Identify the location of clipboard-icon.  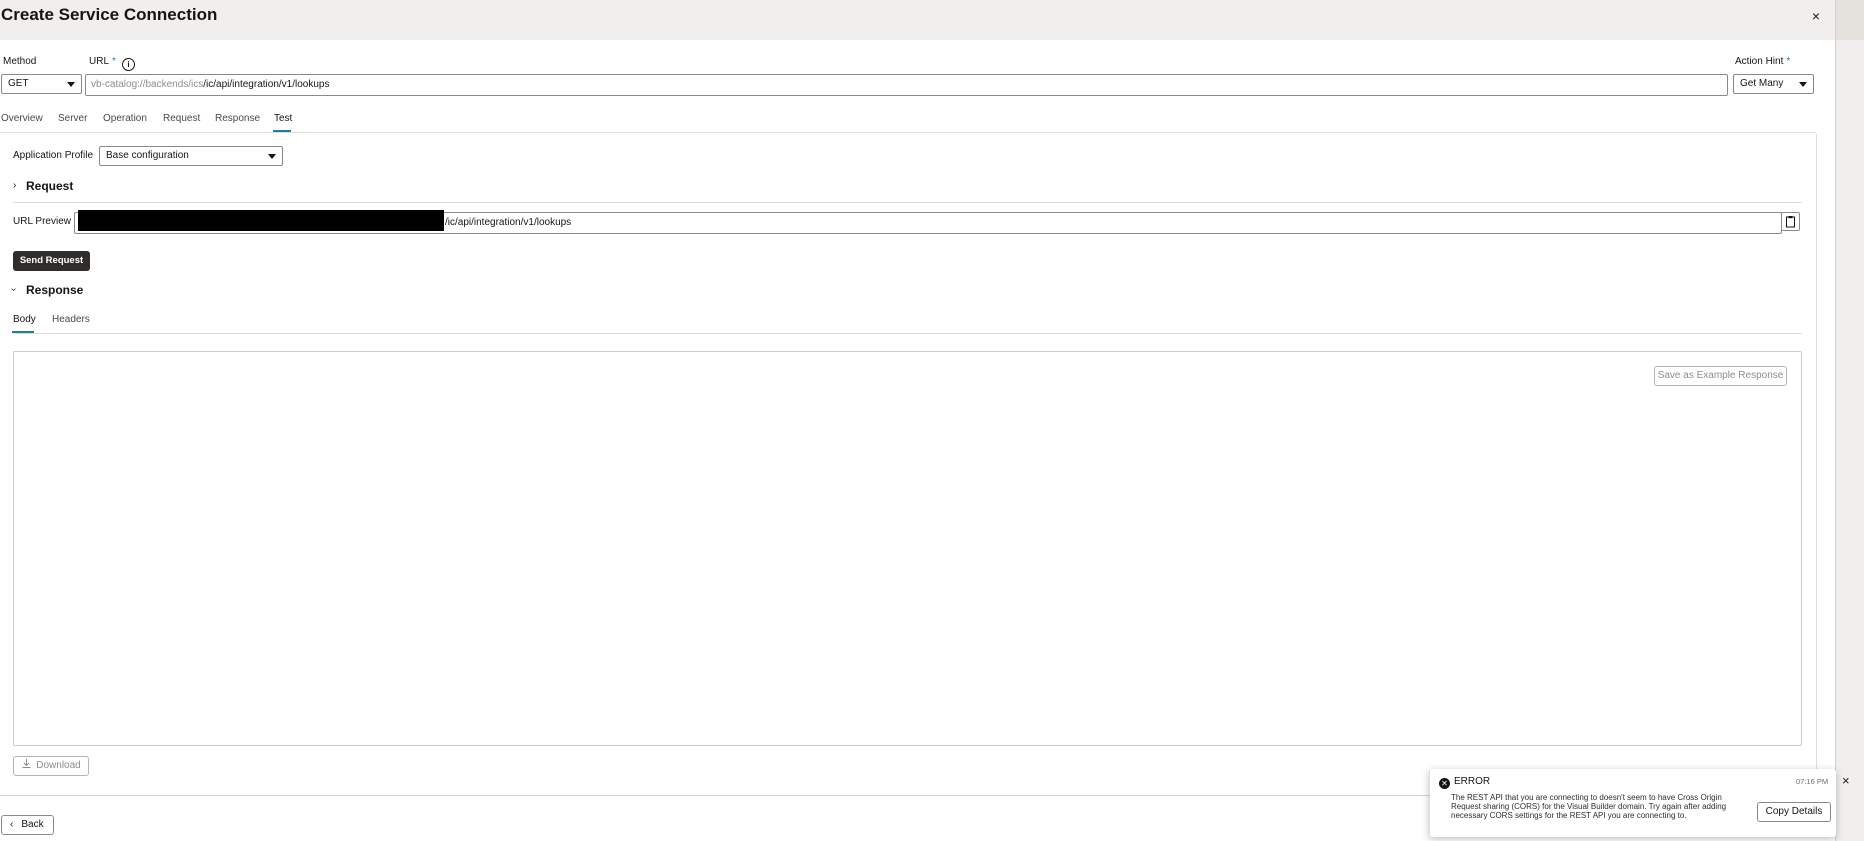
(1790, 222).